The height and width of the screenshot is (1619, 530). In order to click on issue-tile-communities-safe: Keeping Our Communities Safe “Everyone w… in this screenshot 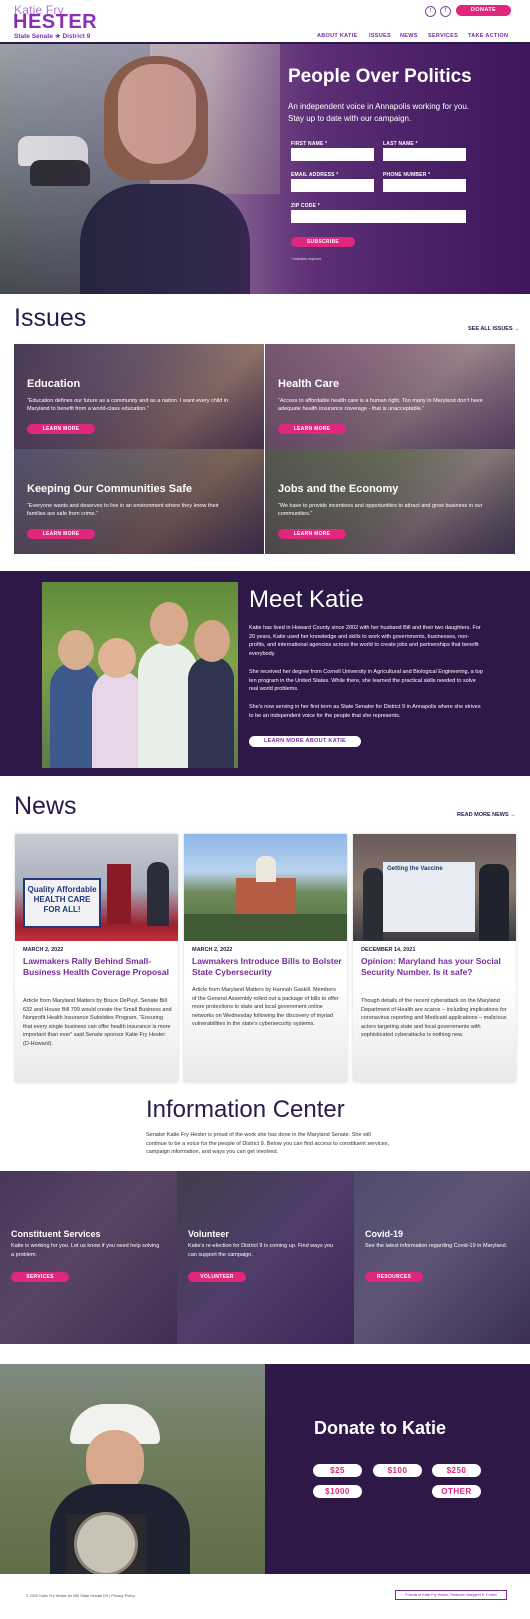, I will do `click(139, 501)`.